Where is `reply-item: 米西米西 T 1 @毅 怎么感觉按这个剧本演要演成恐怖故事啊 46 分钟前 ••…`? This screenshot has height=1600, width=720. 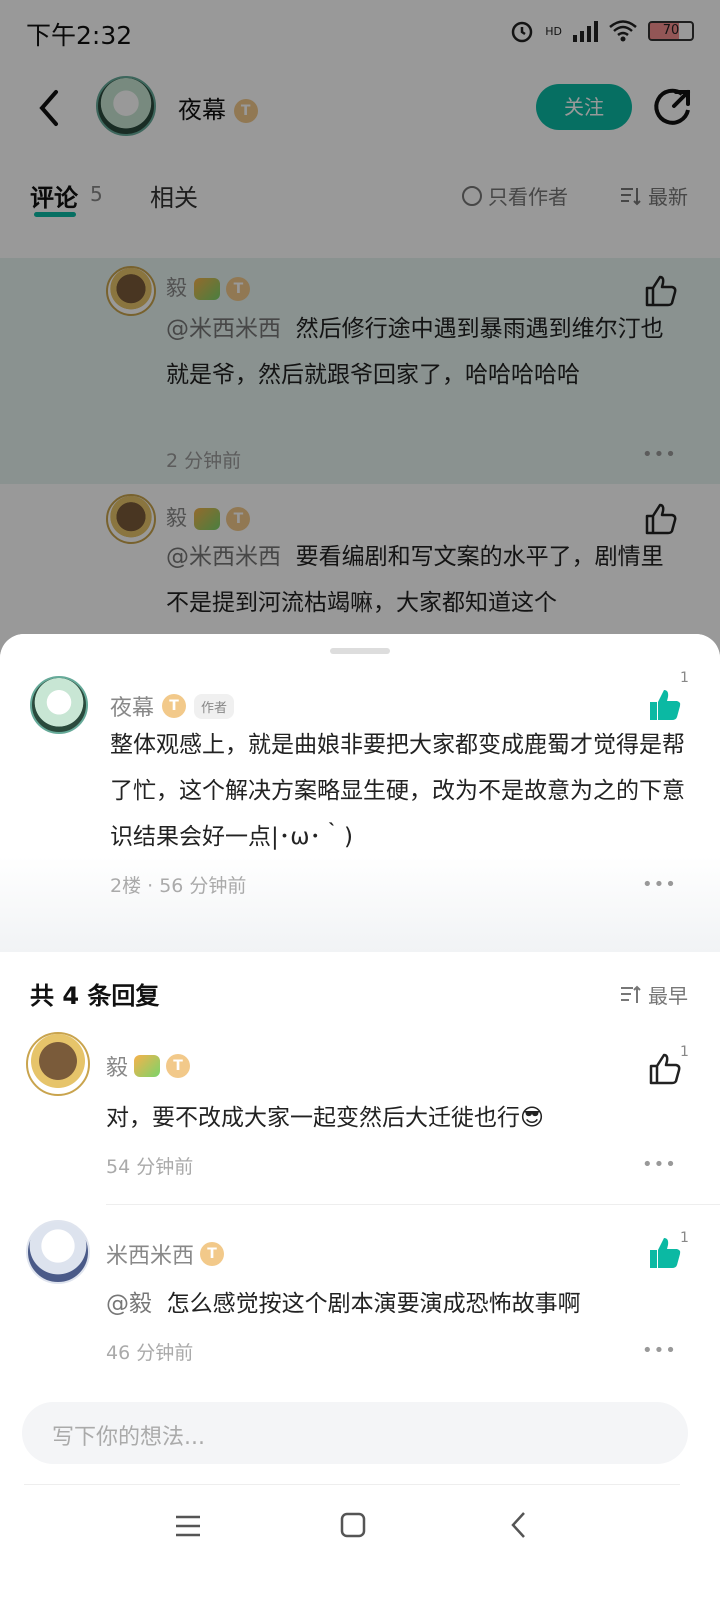 reply-item: 米西米西 T 1 @毅 怎么感觉按这个剧本演要演成恐怖故事啊 46 分钟前 ••… is located at coordinates (360, 1303).